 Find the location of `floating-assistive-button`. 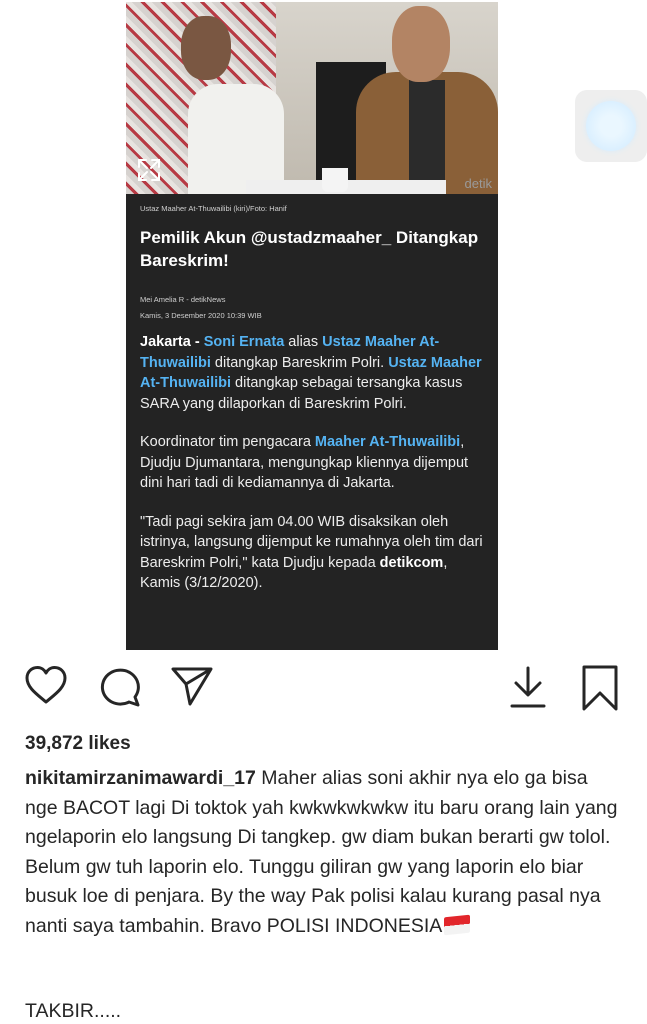

floating-assistive-button is located at coordinates (611, 126).